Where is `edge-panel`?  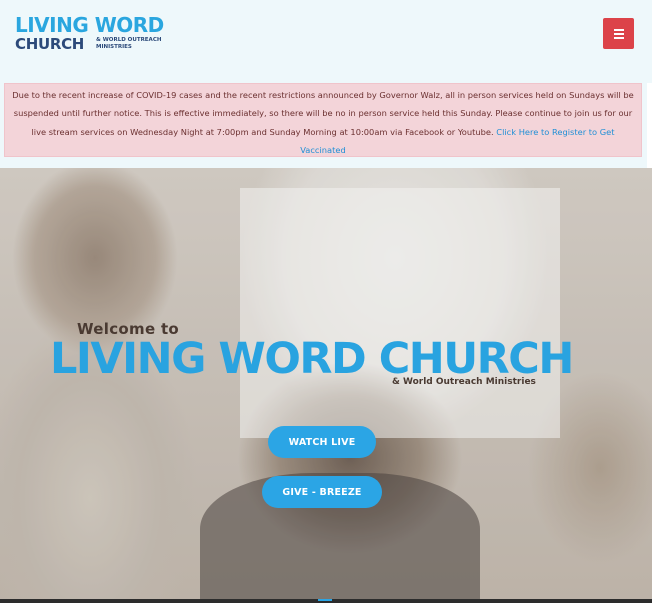 edge-panel is located at coordinates (649, 125).